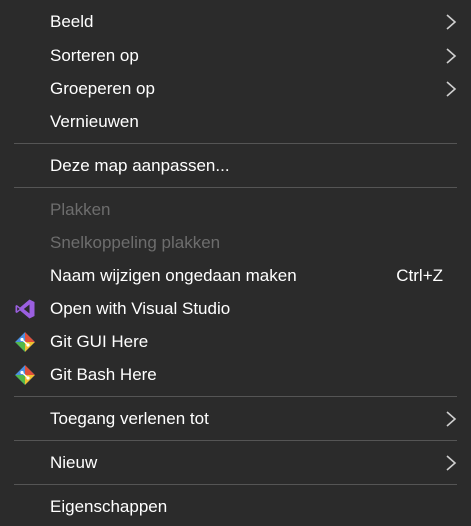 The width and height of the screenshot is (471, 526). I want to click on menu-item-label: Plakken, so click(80, 209).